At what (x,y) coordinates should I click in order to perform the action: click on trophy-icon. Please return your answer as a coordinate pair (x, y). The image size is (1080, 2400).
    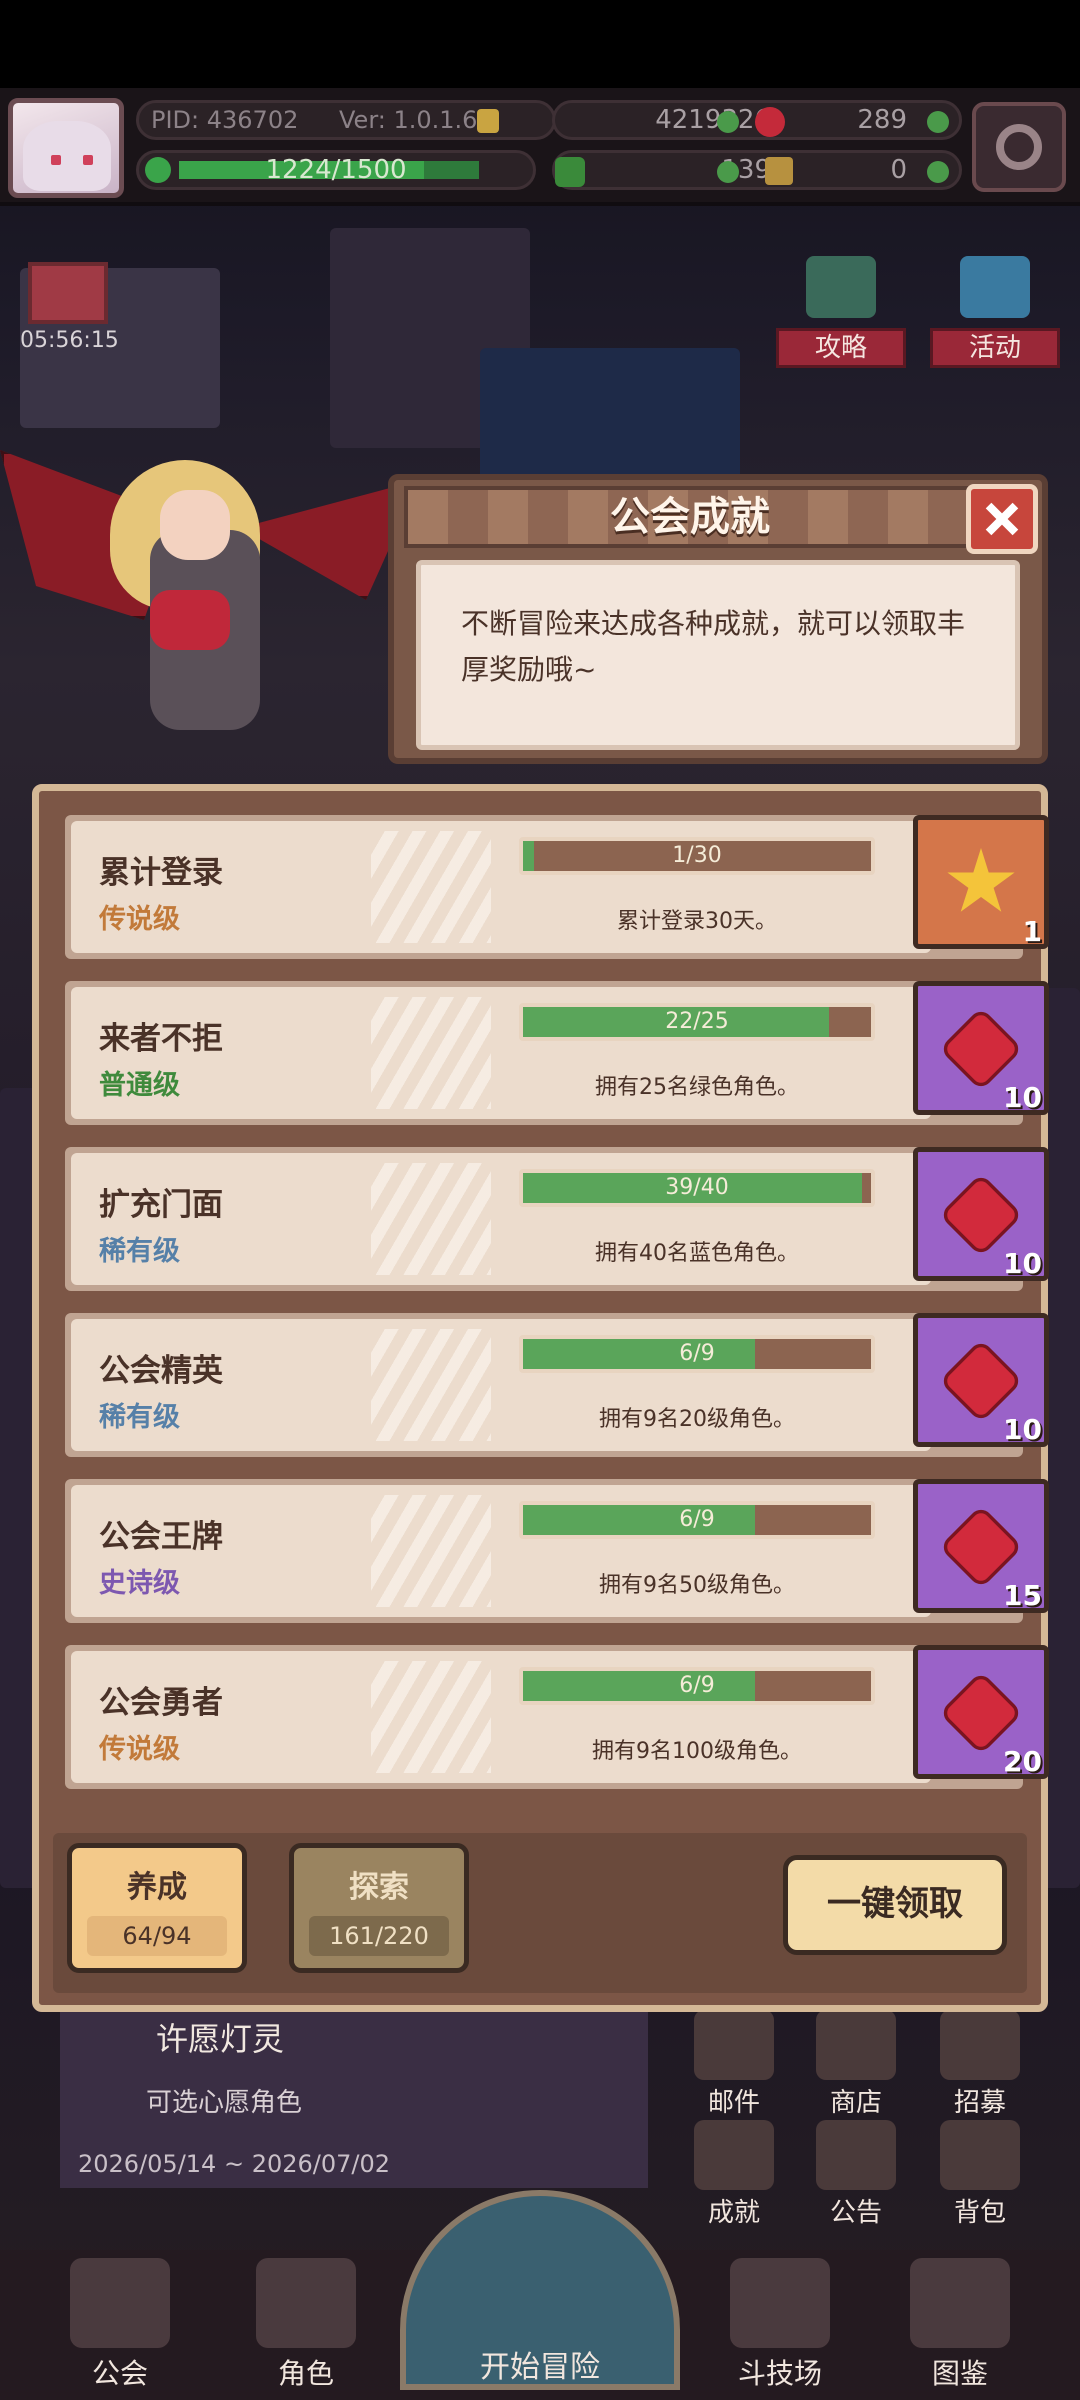
    Looking at the image, I should click on (734, 2155).